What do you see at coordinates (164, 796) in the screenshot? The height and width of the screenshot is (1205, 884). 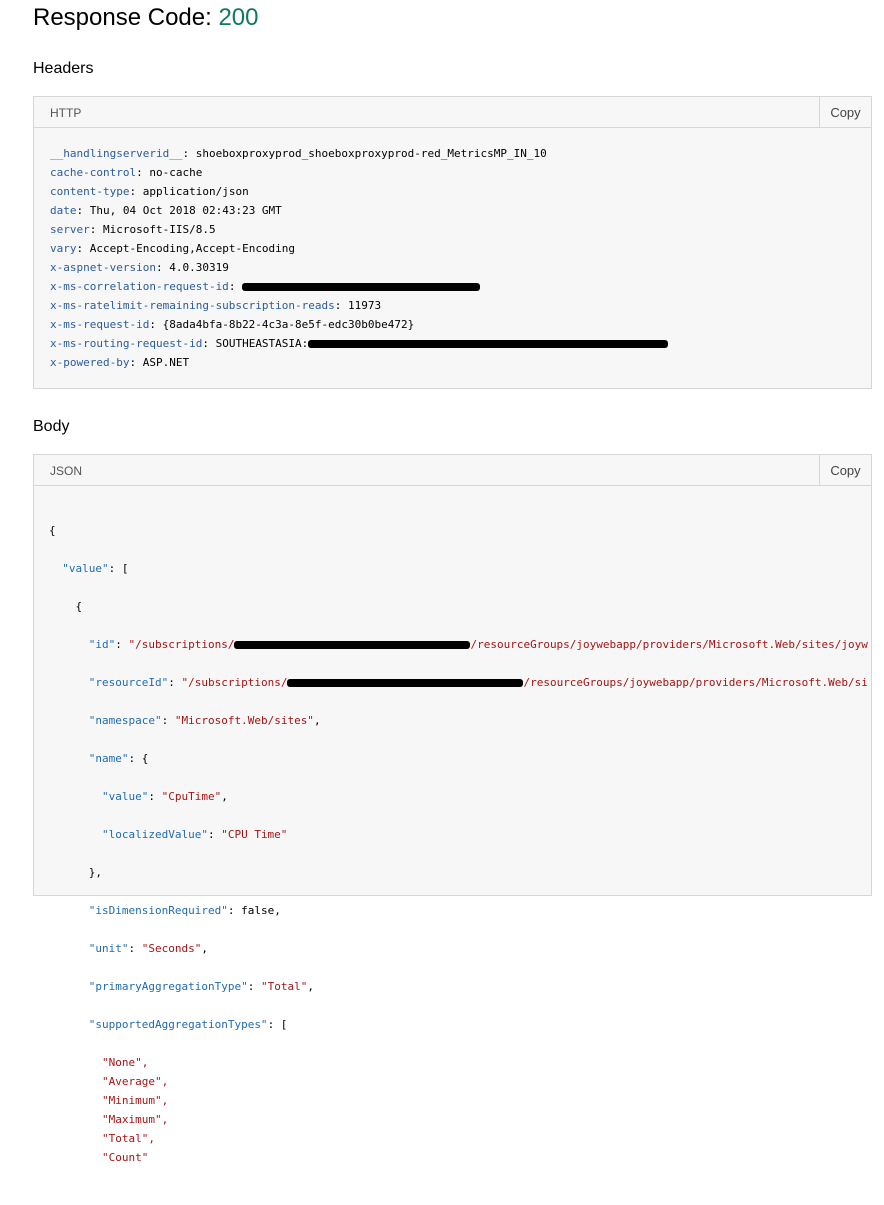 I see `json-line: "value": "CpuTime",` at bounding box center [164, 796].